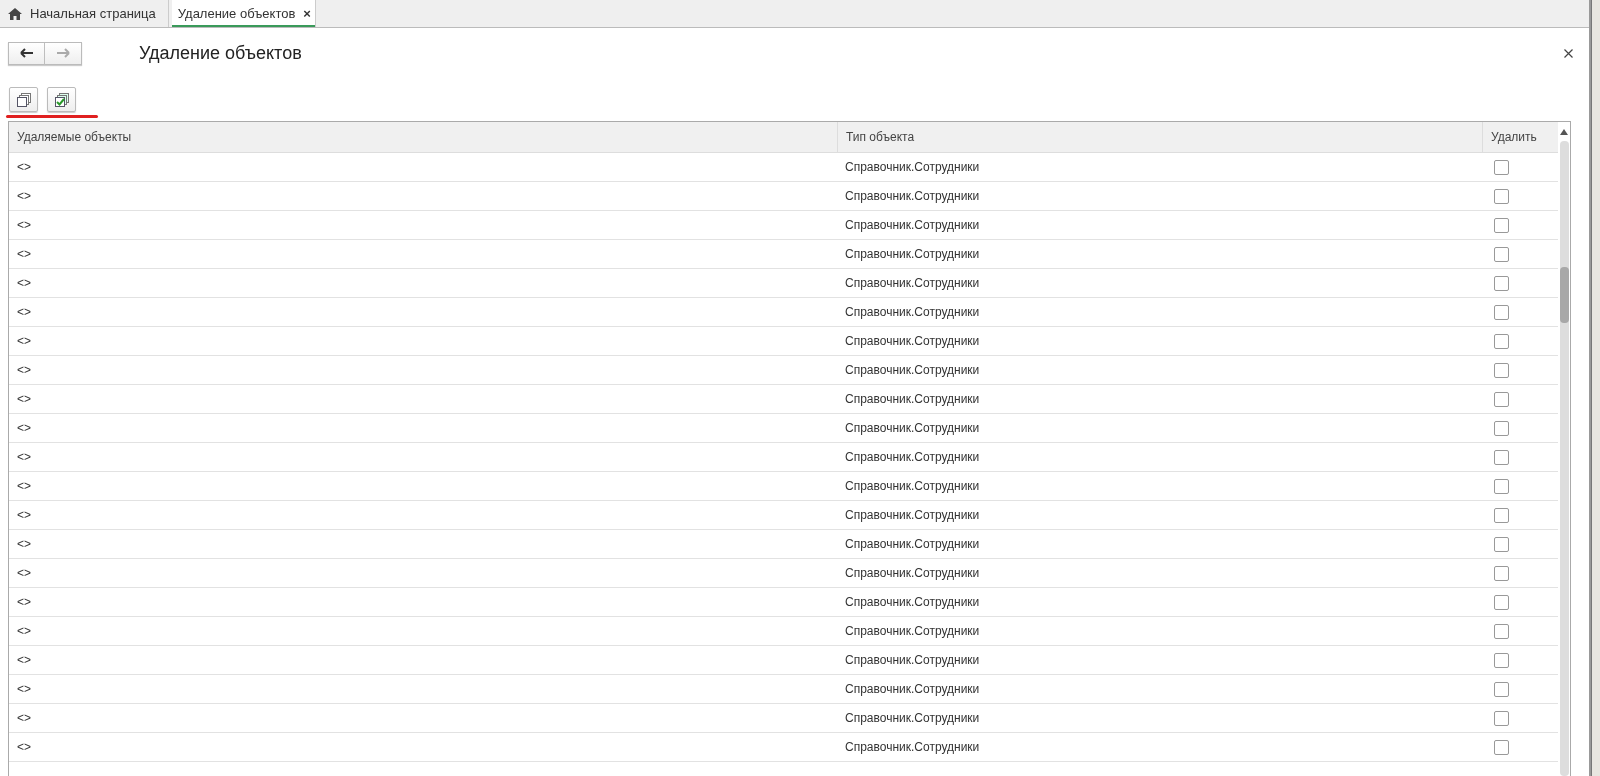 The width and height of the screenshot is (1600, 776). I want to click on tab: Удаление объектов ×, so click(243, 13).